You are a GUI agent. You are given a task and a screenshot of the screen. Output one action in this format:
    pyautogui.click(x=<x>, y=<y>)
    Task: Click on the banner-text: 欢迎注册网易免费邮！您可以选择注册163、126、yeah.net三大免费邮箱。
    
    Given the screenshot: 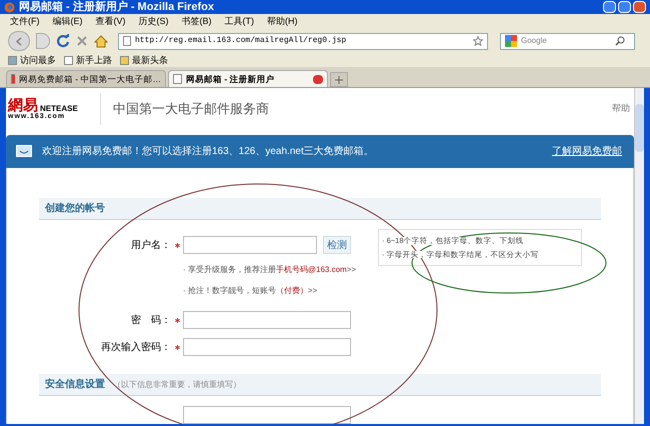 What is the action you would take?
    pyautogui.click(x=208, y=152)
    